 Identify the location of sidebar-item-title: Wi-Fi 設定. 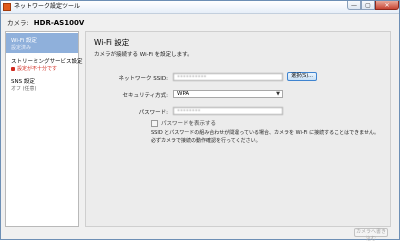
(24, 41).